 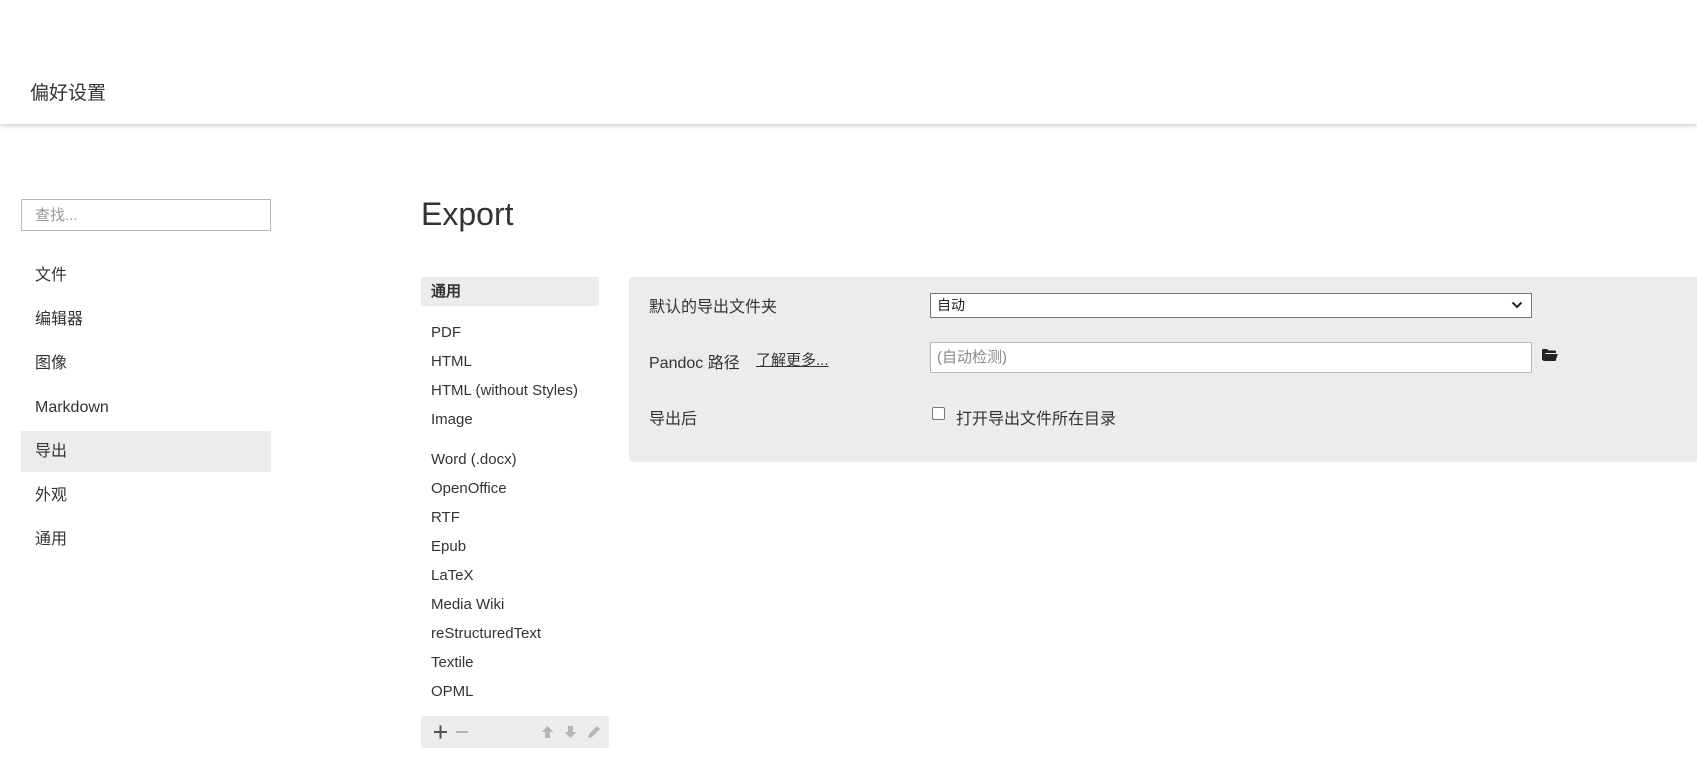 What do you see at coordinates (510, 459) in the screenshot?
I see `format-item-word: Word (.docx)` at bounding box center [510, 459].